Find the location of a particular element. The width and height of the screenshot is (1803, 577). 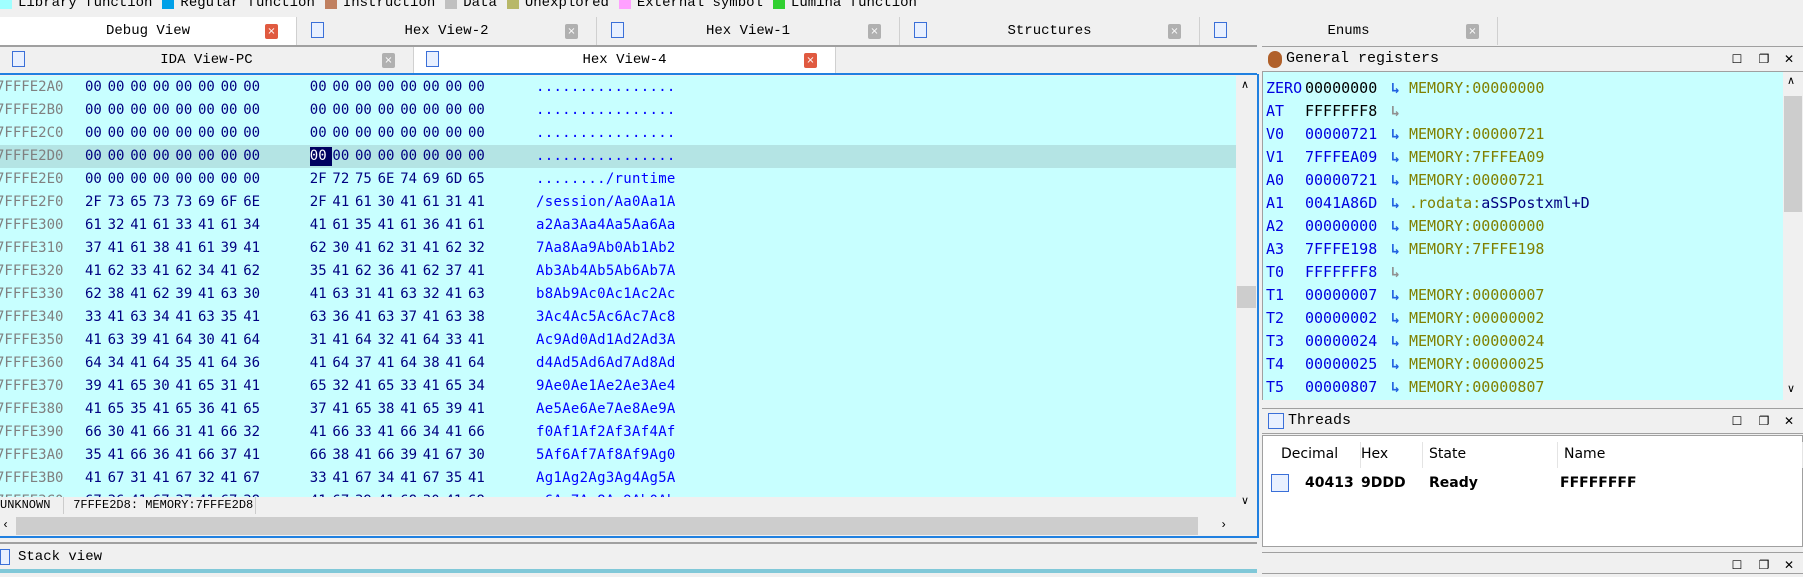

scroll-thumb is located at coordinates (607, 526).